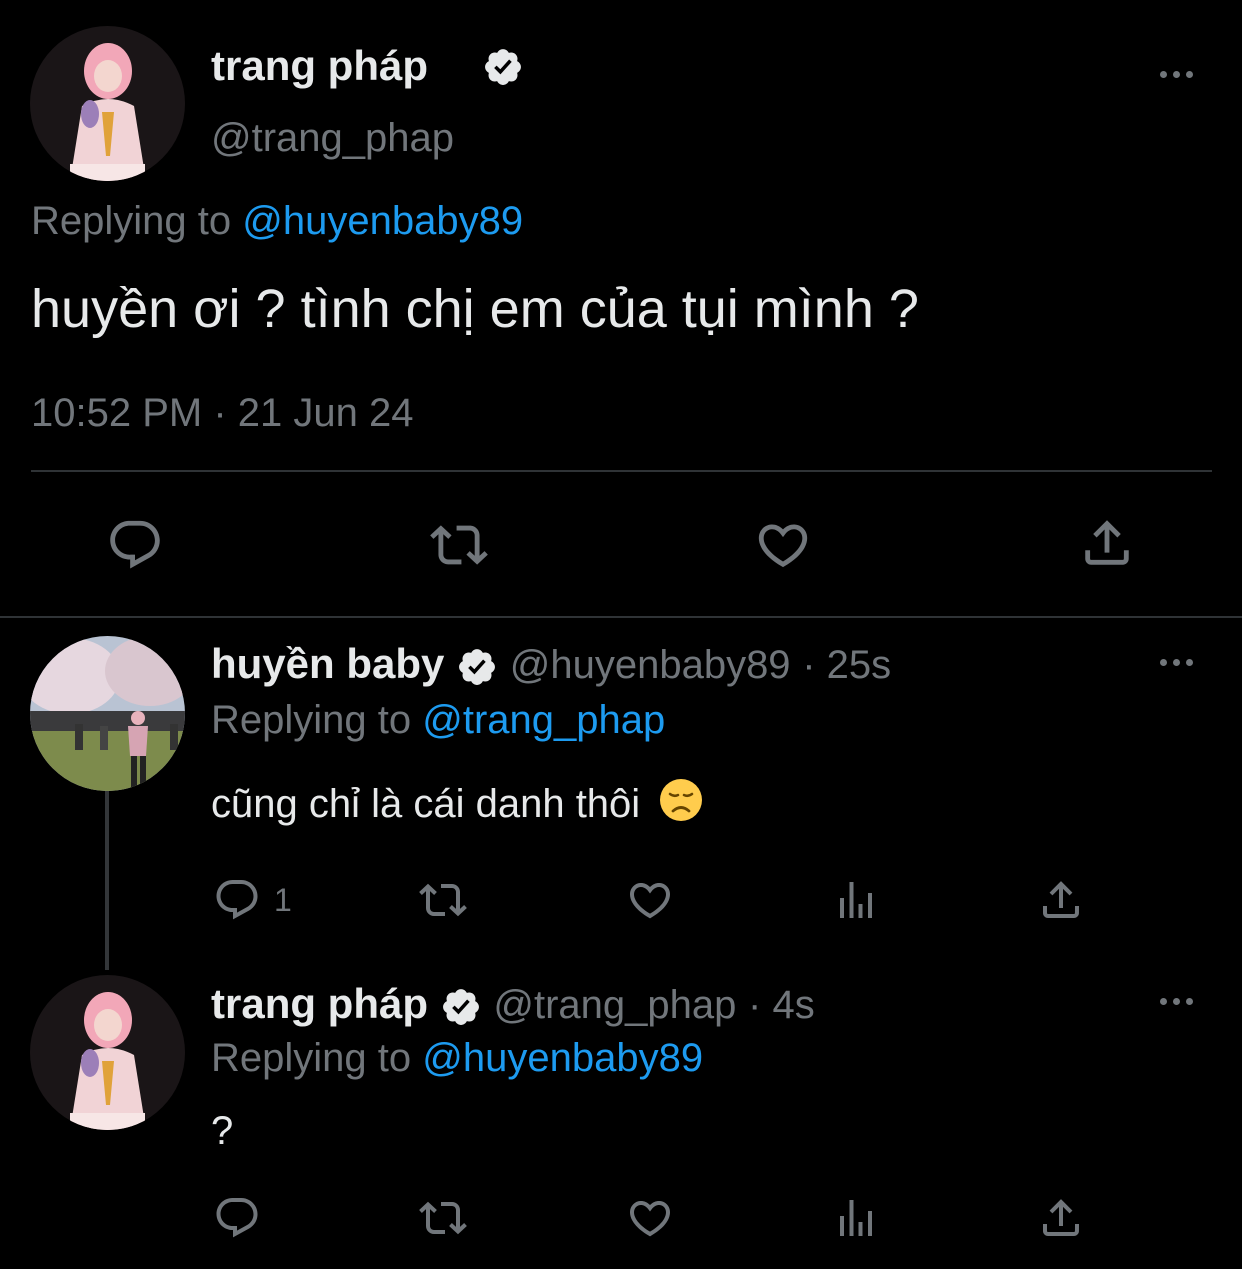 The width and height of the screenshot is (1242, 1269). What do you see at coordinates (846, 665) in the screenshot?
I see `reply-1-age: · 25s` at bounding box center [846, 665].